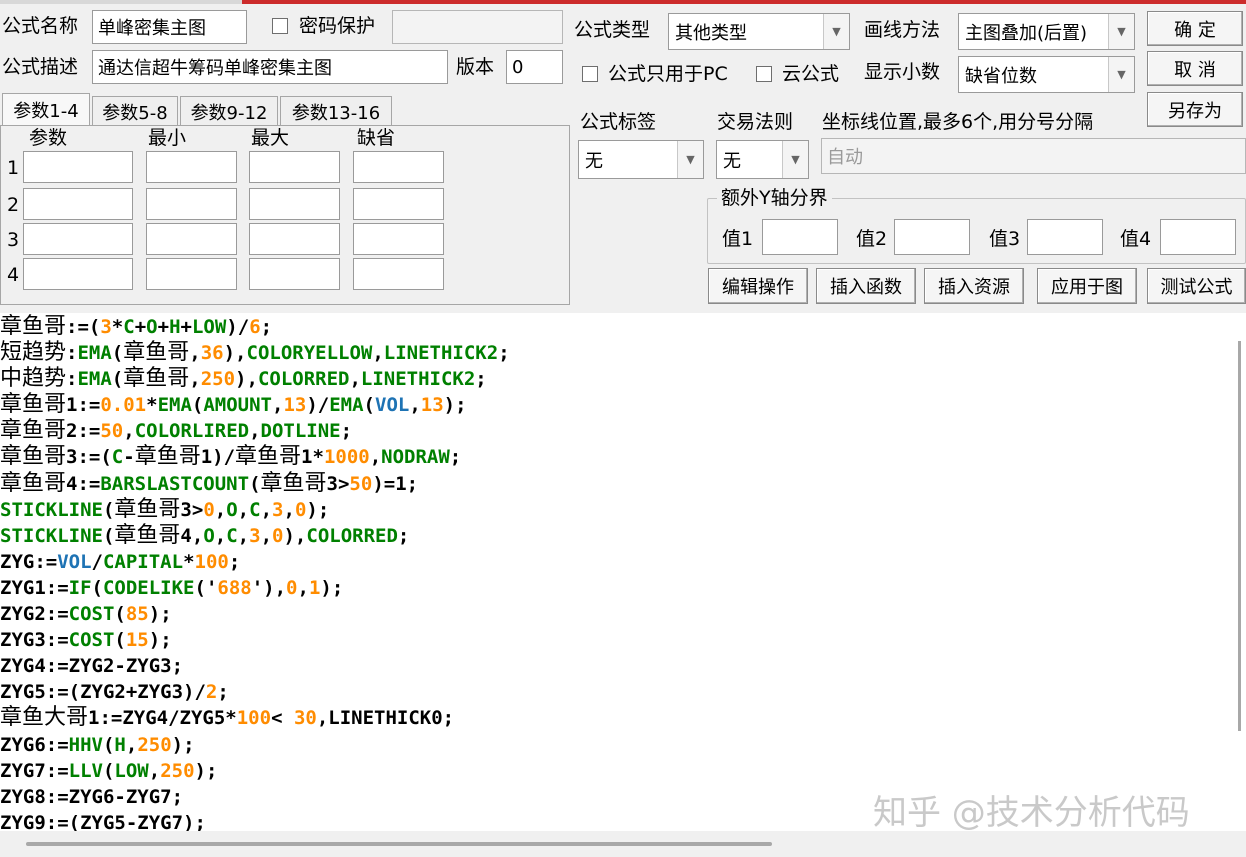 This screenshot has width=1246, height=857. I want to click on cloud-checkbox, so click(764, 74).